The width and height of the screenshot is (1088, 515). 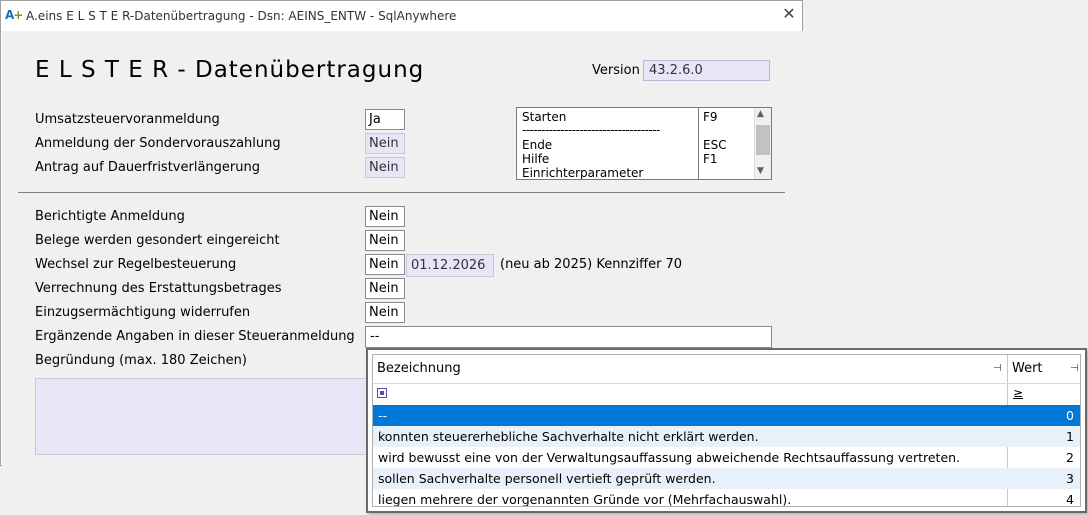 What do you see at coordinates (763, 140) in the screenshot?
I see `scrollbar-thumb` at bounding box center [763, 140].